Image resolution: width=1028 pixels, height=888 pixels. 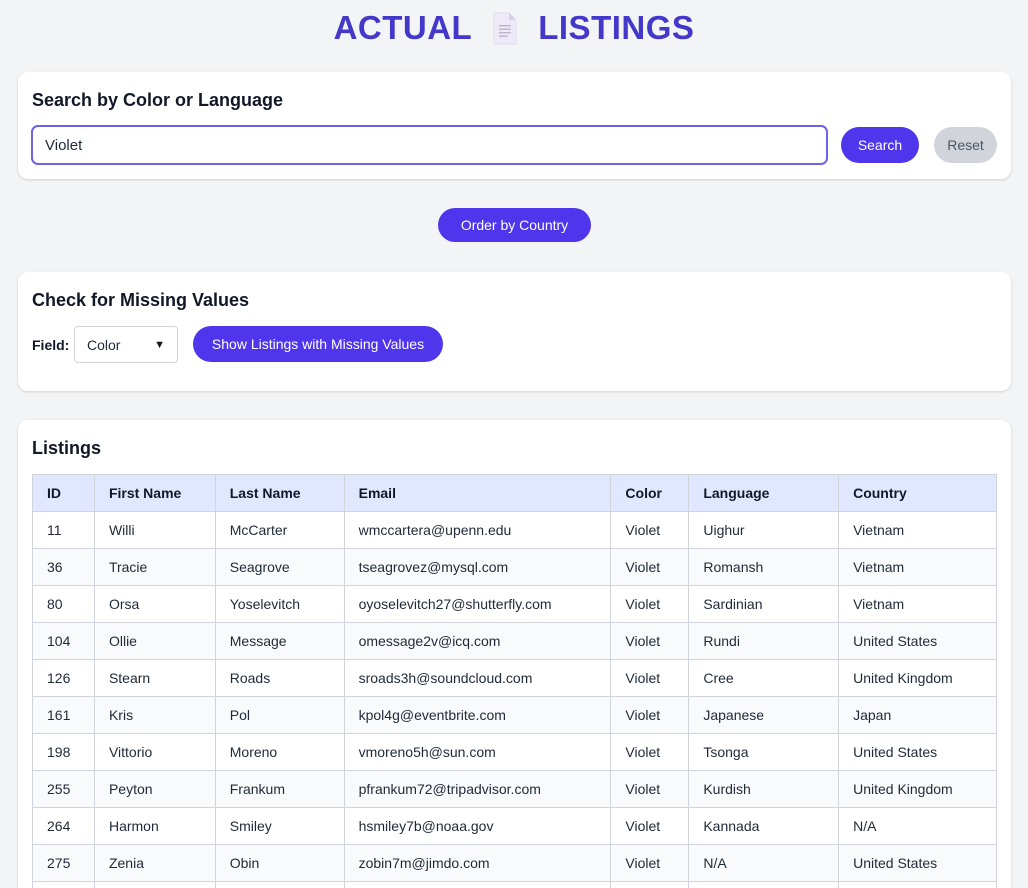 I want to click on field-select: Color ▼, so click(x=126, y=344).